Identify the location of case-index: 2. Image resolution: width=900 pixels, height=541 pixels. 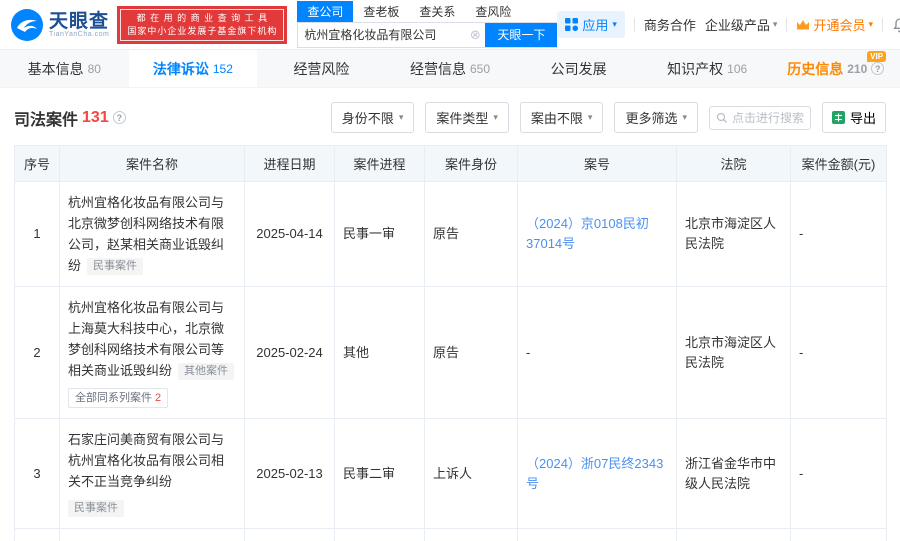
(37, 352).